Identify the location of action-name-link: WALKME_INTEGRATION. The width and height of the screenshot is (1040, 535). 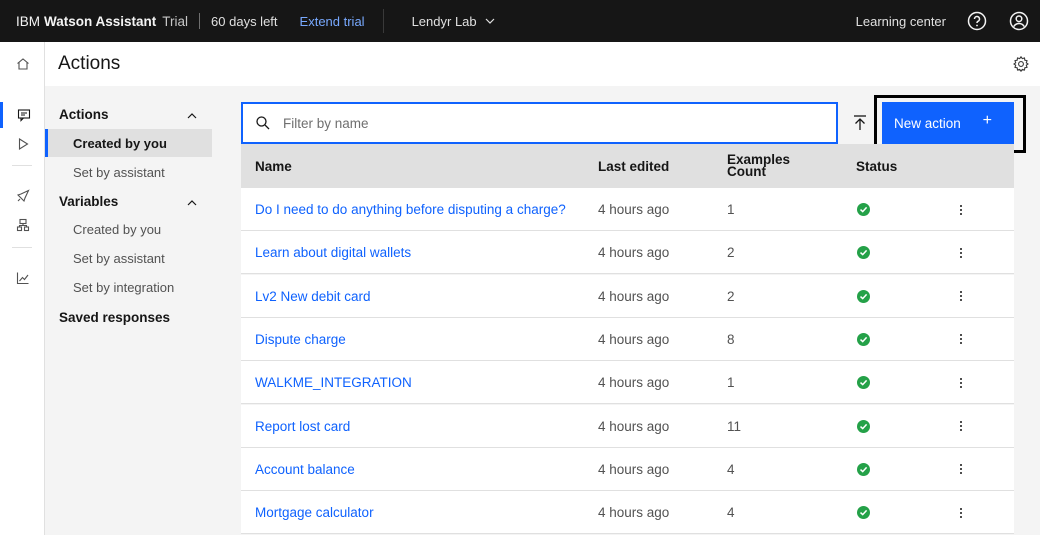
(333, 382).